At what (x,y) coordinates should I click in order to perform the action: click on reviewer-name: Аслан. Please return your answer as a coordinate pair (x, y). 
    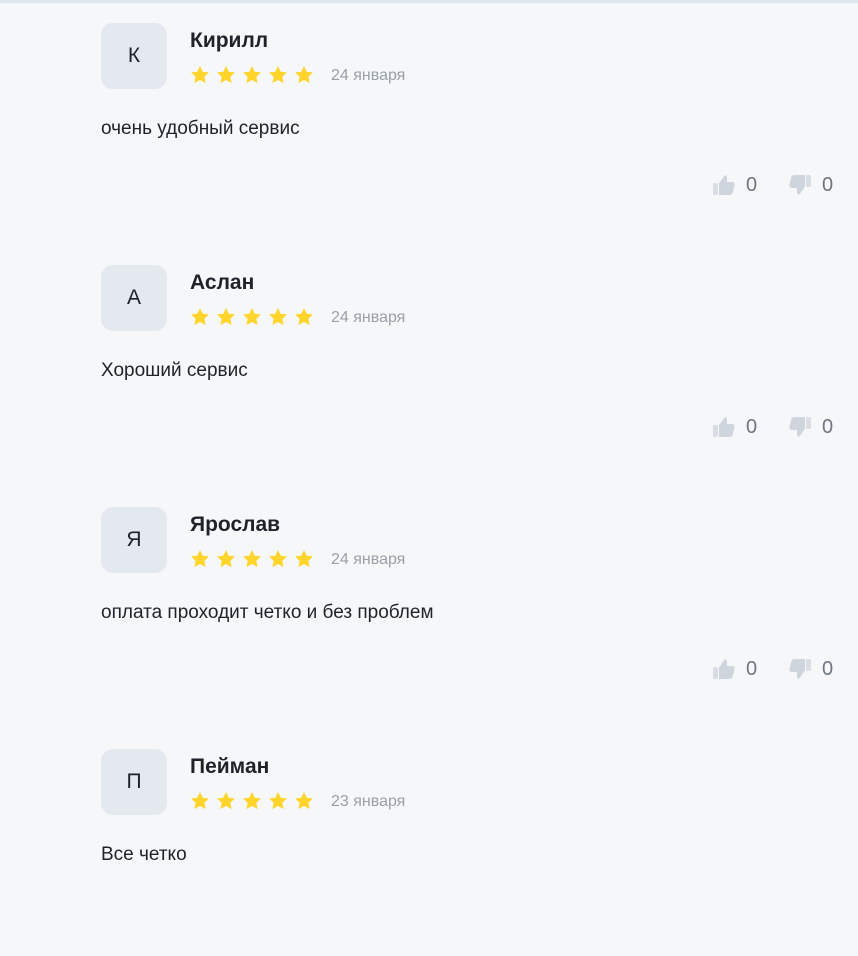
    Looking at the image, I should click on (222, 282).